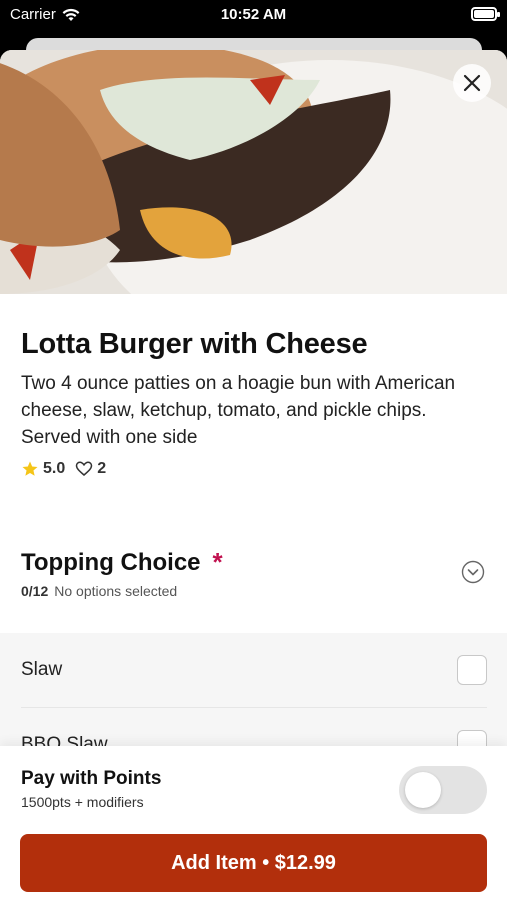  I want to click on option-label: Slaw, so click(42, 669).